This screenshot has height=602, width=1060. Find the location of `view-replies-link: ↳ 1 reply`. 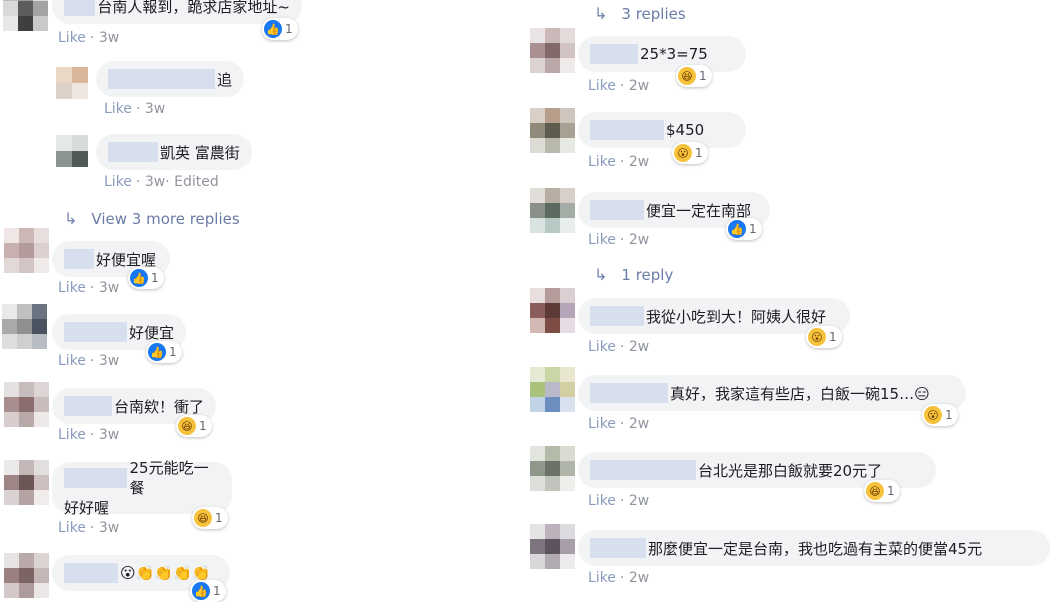

view-replies-link: ↳ 1 reply is located at coordinates (633, 274).